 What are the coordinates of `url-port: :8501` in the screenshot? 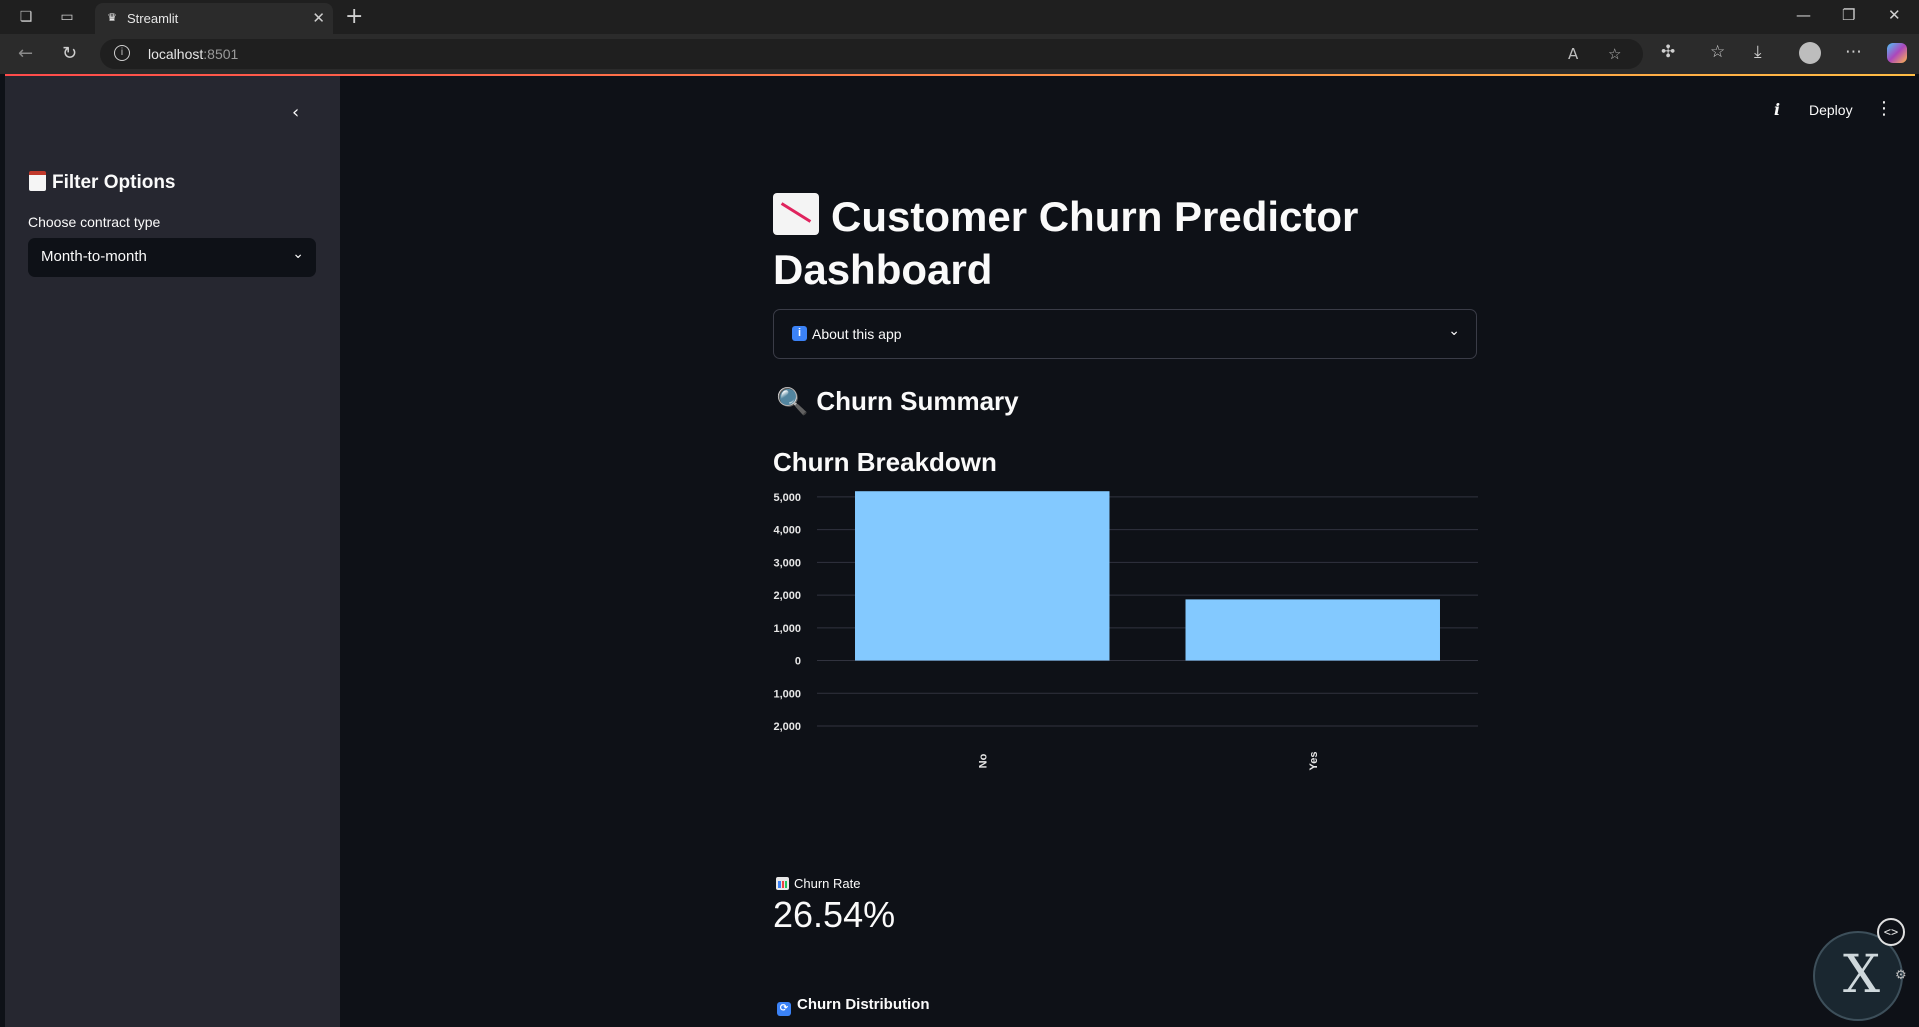 It's located at (221, 54).